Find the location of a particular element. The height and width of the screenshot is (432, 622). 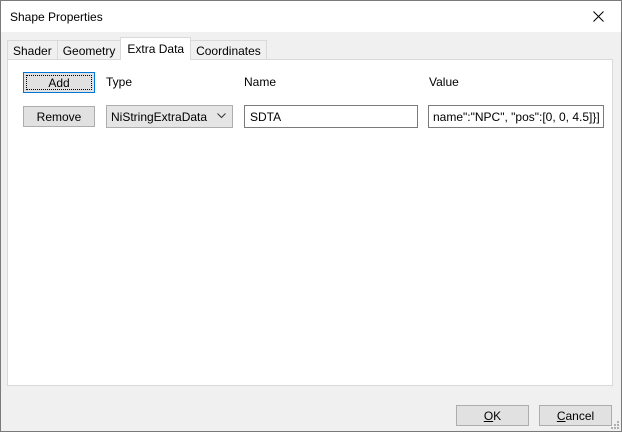

ok-rest: K is located at coordinates (497, 415).